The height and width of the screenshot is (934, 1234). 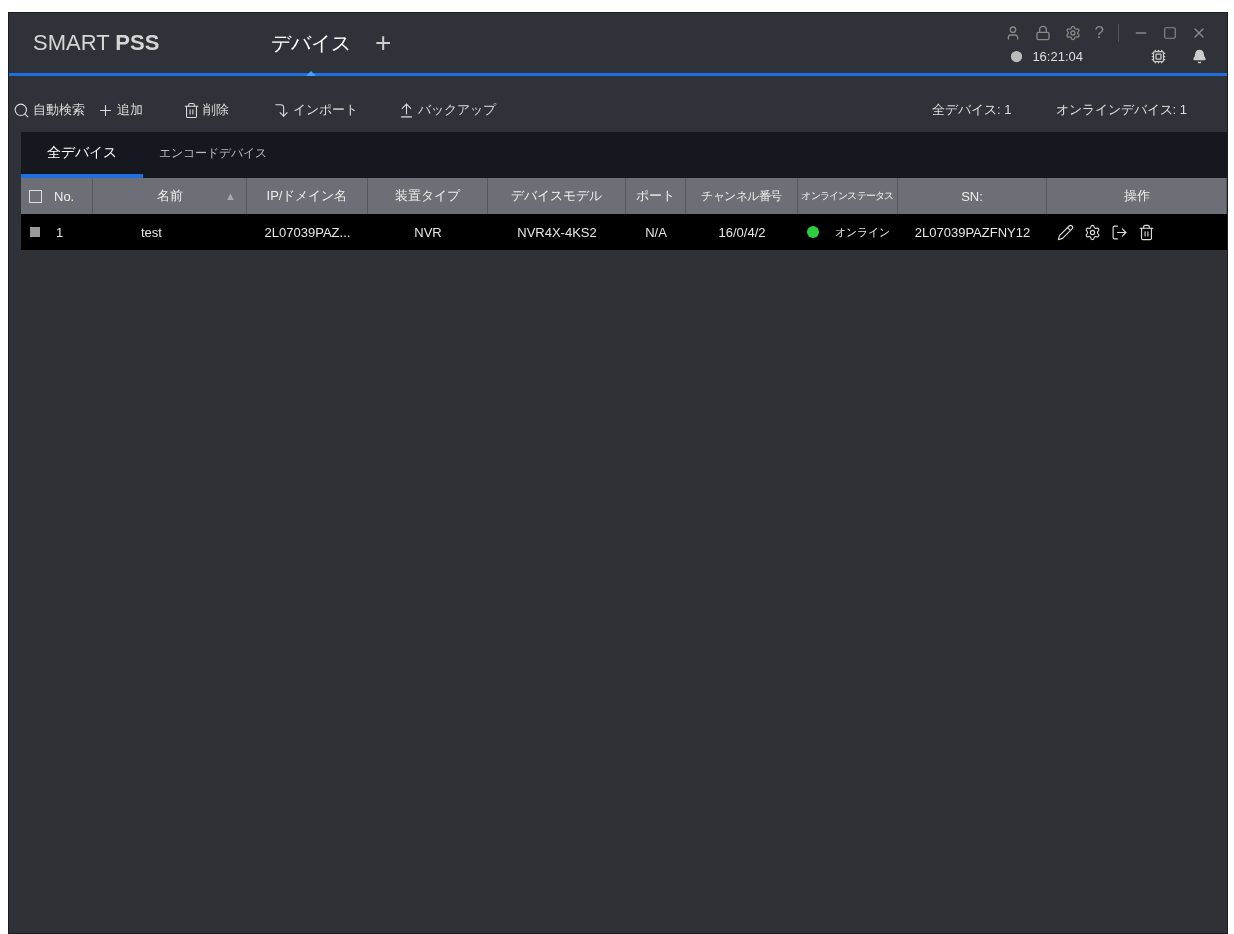 I want to click on table-cell: オンライン, so click(x=862, y=232).